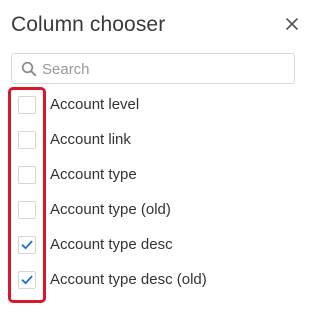 The height and width of the screenshot is (321, 320). What do you see at coordinates (110, 209) in the screenshot?
I see `column-label: Account type (old)` at bounding box center [110, 209].